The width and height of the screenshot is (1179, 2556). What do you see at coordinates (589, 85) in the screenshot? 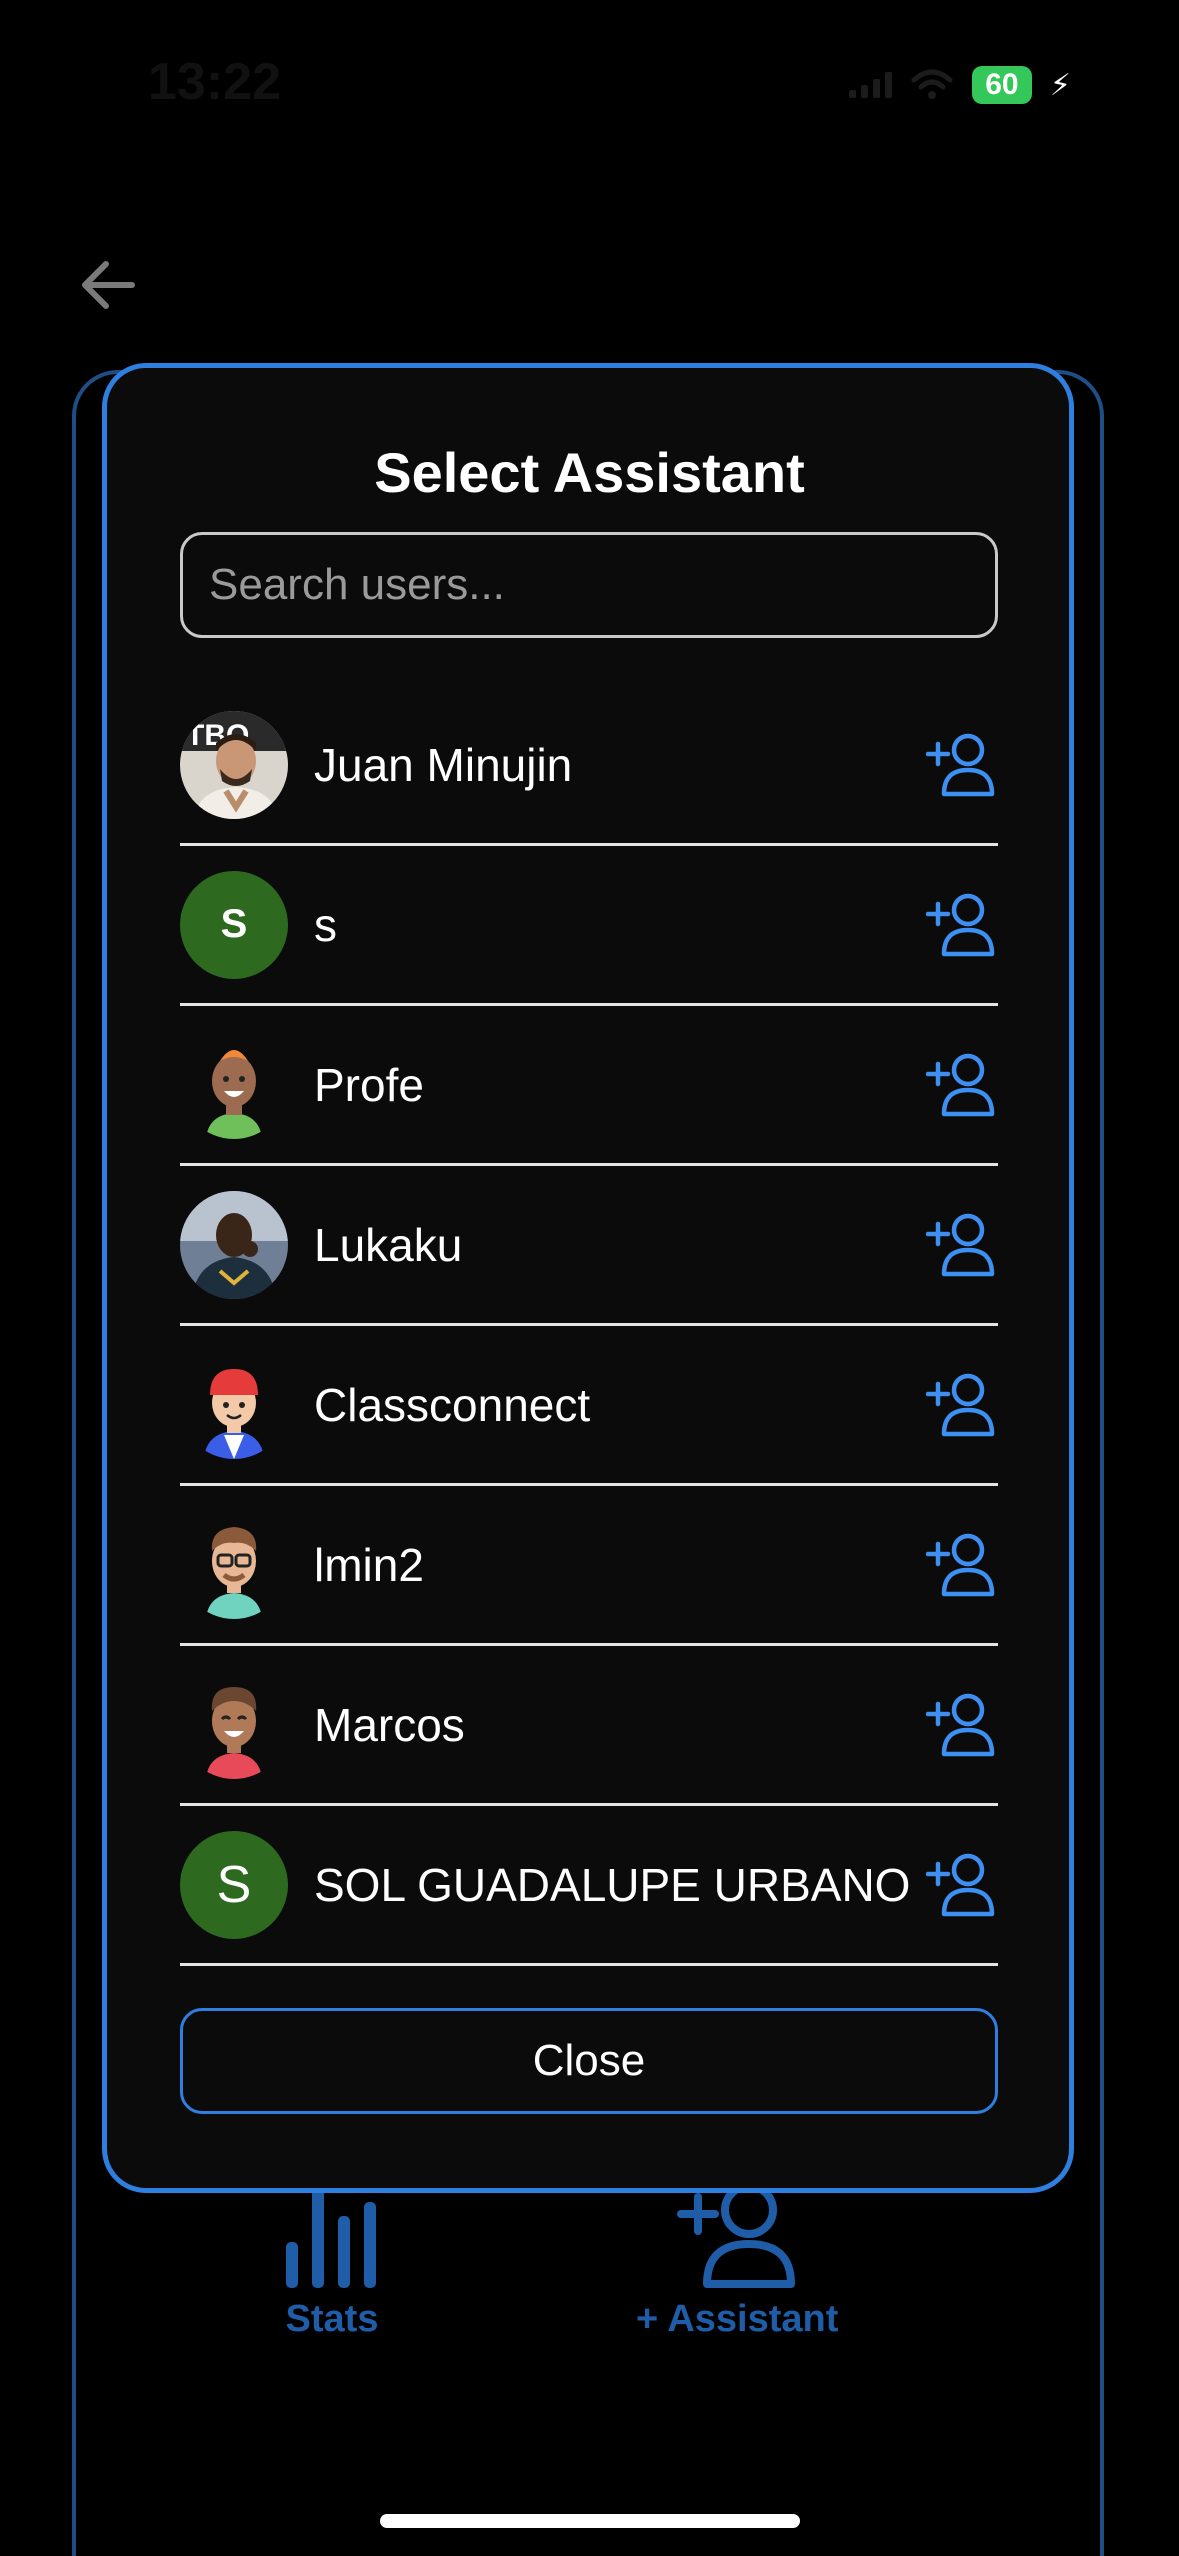
I see `status-bar: 13:22 60 ⚡` at bounding box center [589, 85].